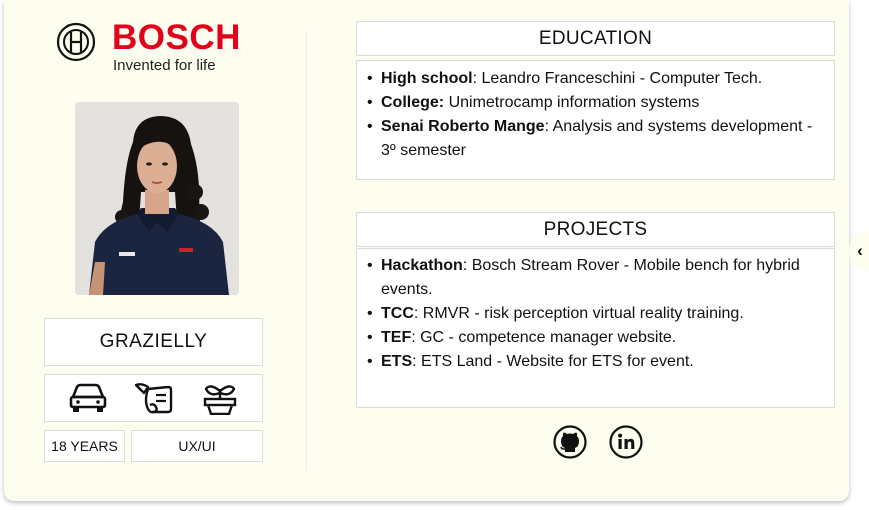 This screenshot has width=869, height=510. Describe the element at coordinates (397, 313) in the screenshot. I see `project-label: TCC` at that location.